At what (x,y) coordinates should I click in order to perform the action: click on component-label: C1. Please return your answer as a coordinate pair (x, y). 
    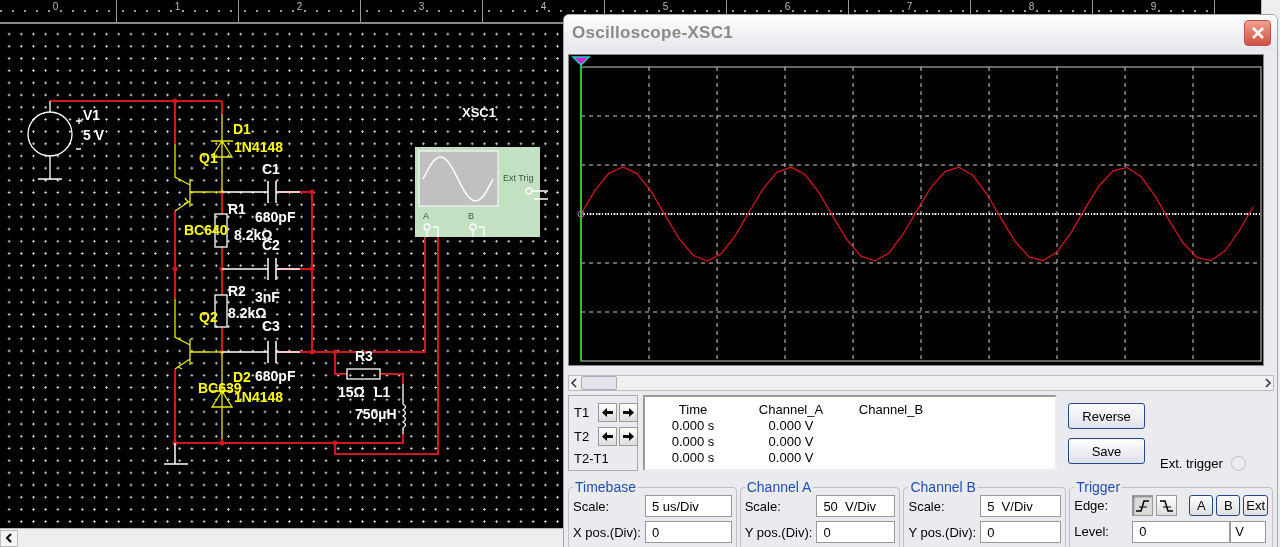
    Looking at the image, I should click on (271, 169).